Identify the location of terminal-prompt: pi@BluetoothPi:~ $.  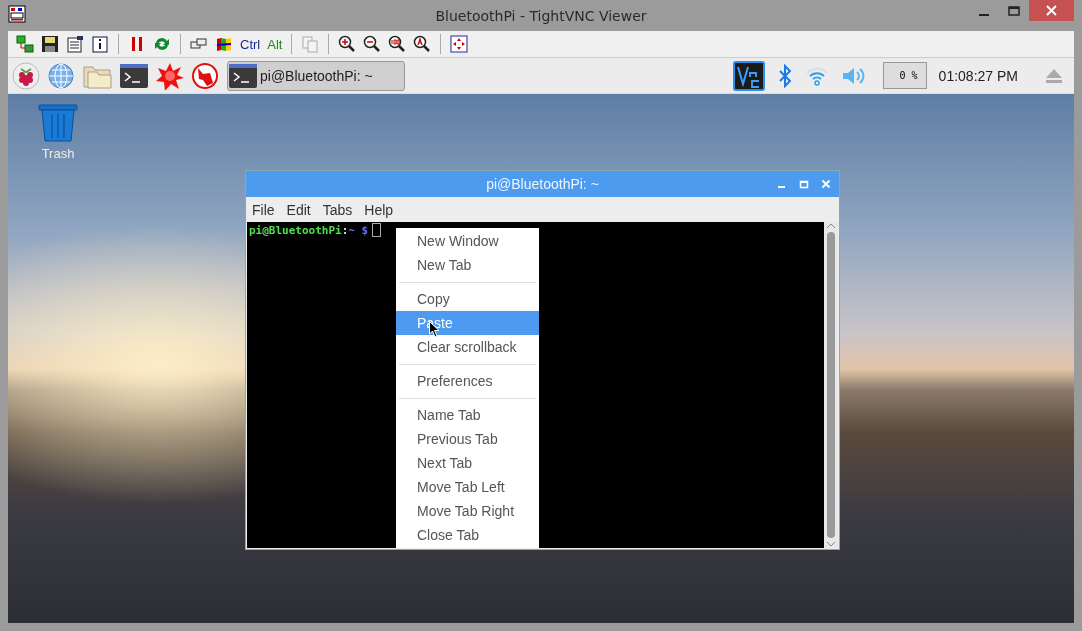
(309, 230).